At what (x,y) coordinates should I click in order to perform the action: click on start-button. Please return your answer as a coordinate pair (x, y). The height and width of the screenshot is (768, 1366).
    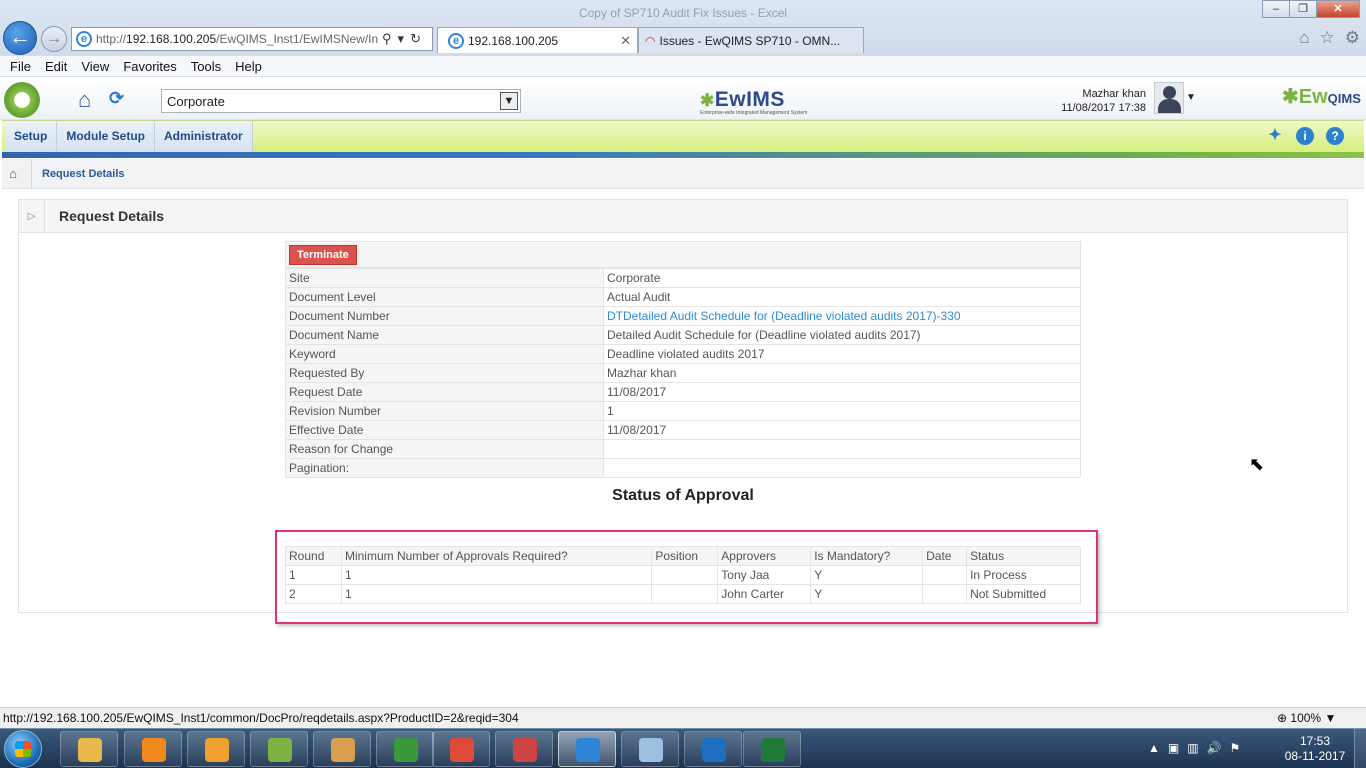
    Looking at the image, I should click on (23, 749).